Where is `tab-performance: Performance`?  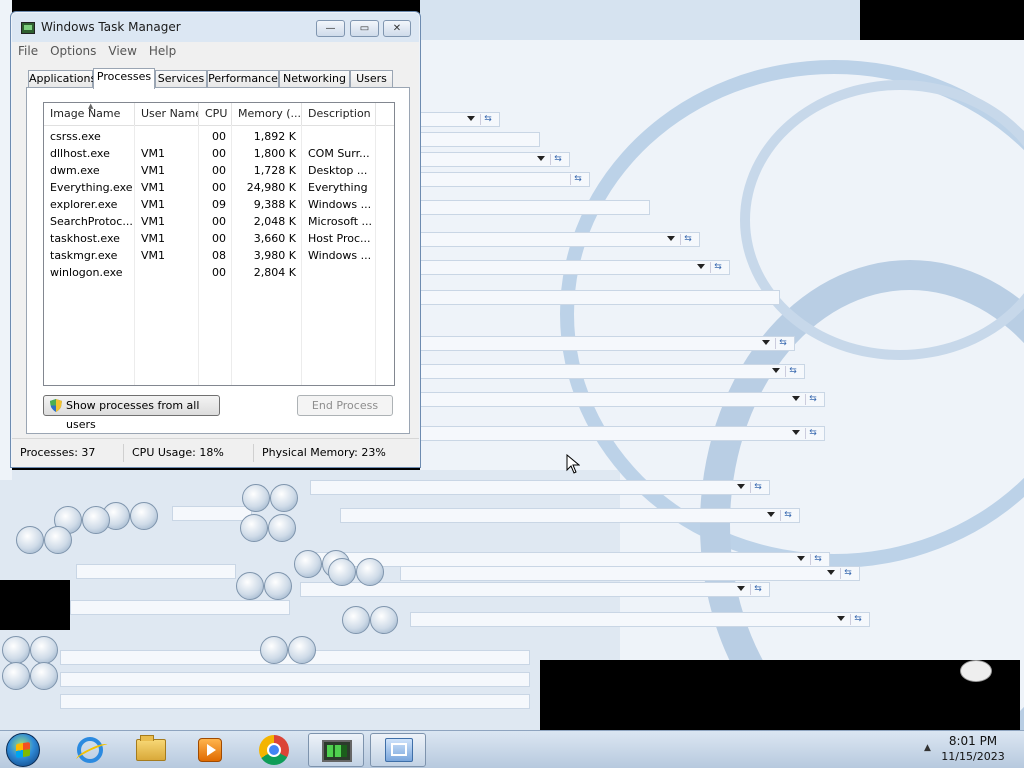
tab-performance: Performance is located at coordinates (243, 79).